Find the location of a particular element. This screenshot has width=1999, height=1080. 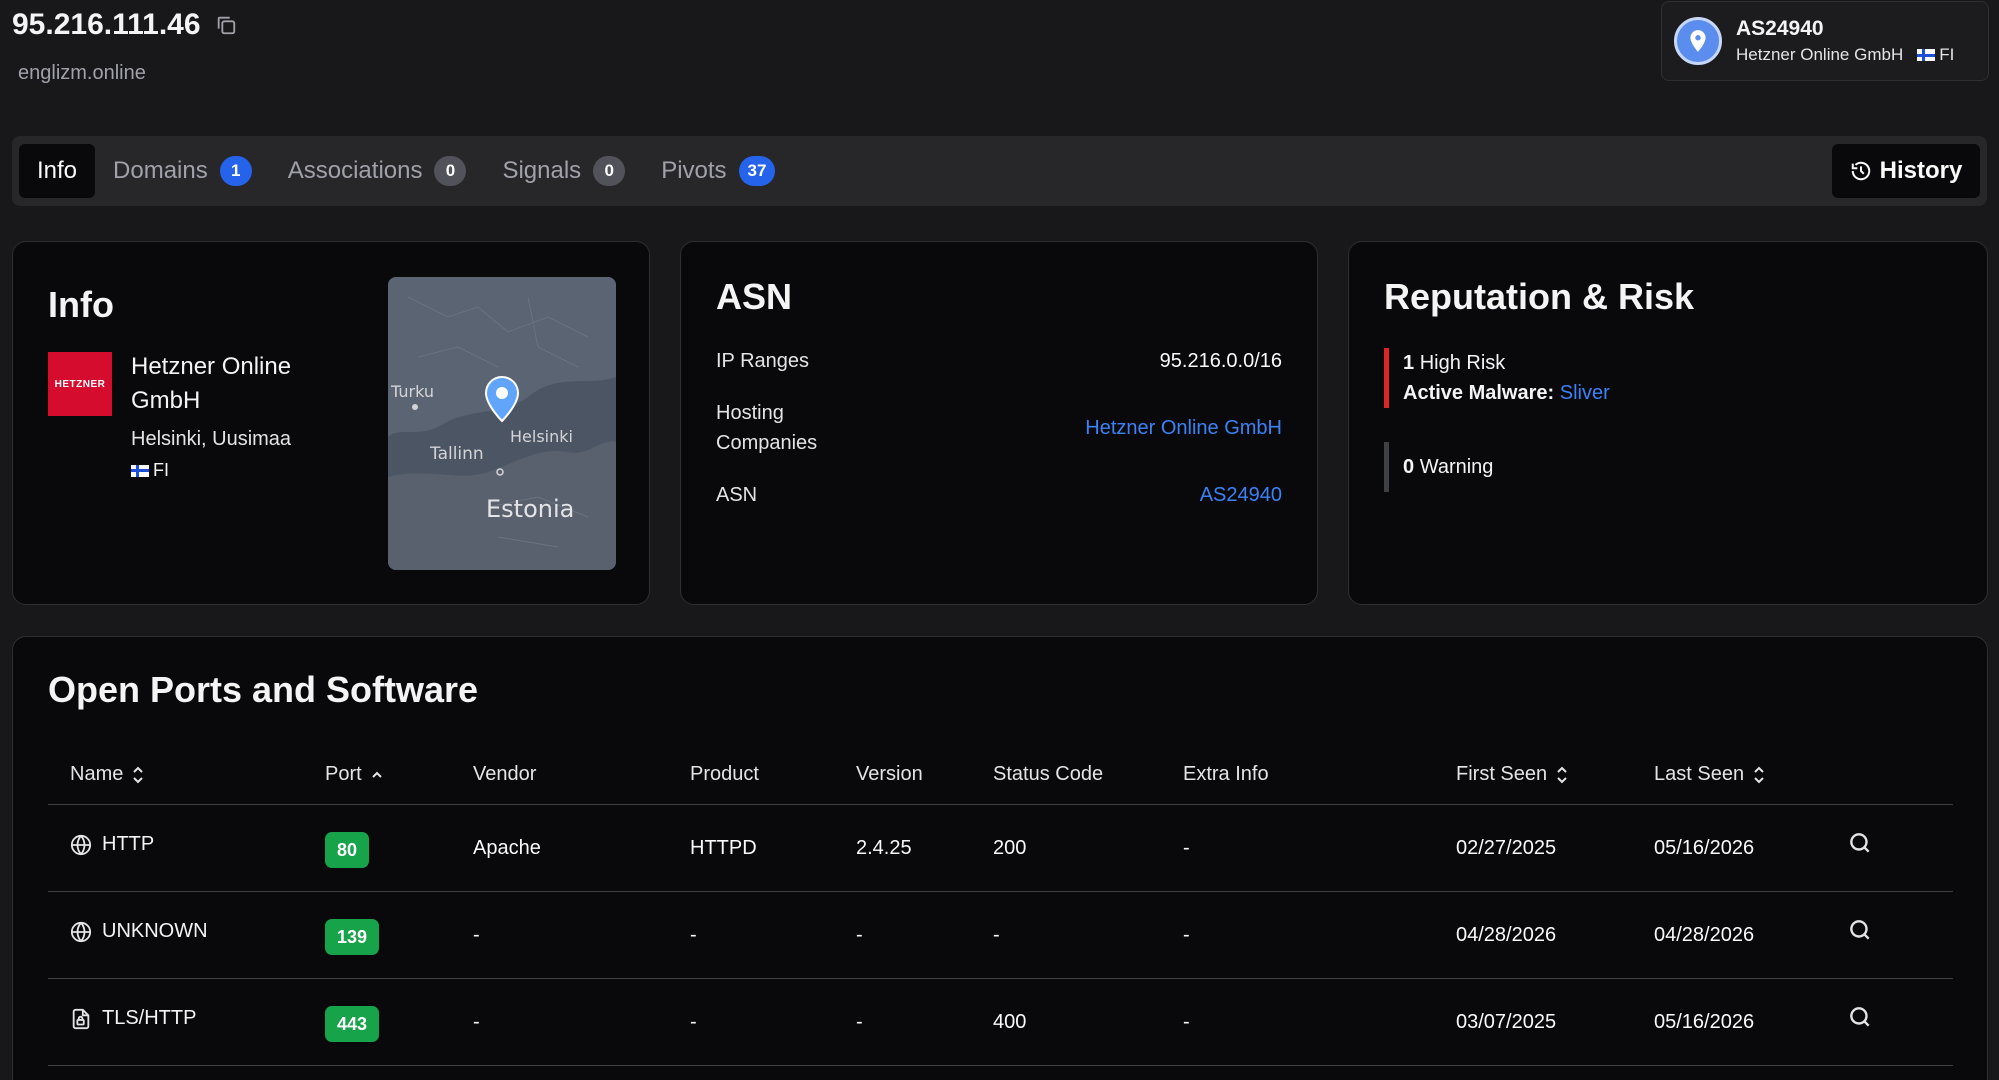

column-header-status-code: Status Code is located at coordinates (1048, 774).